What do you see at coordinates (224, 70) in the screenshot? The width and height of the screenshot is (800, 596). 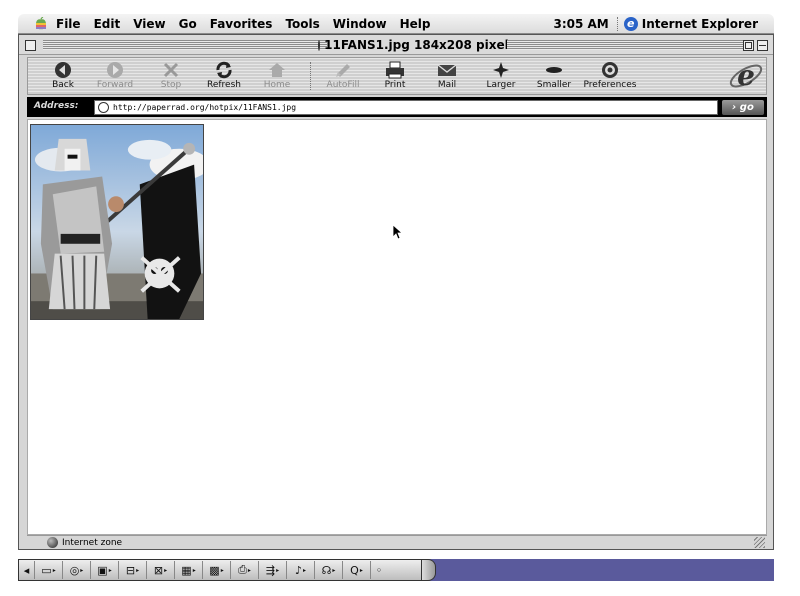 I see `refresh-icon` at bounding box center [224, 70].